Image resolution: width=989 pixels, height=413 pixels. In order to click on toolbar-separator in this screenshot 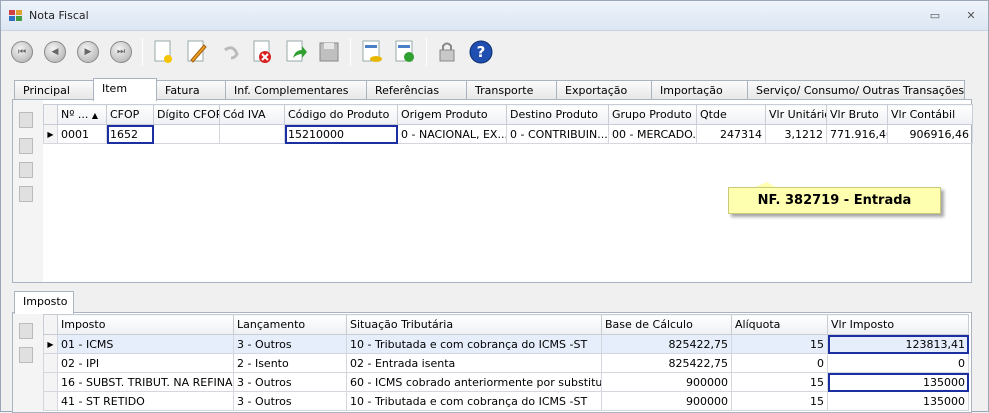, I will do `click(350, 52)`.